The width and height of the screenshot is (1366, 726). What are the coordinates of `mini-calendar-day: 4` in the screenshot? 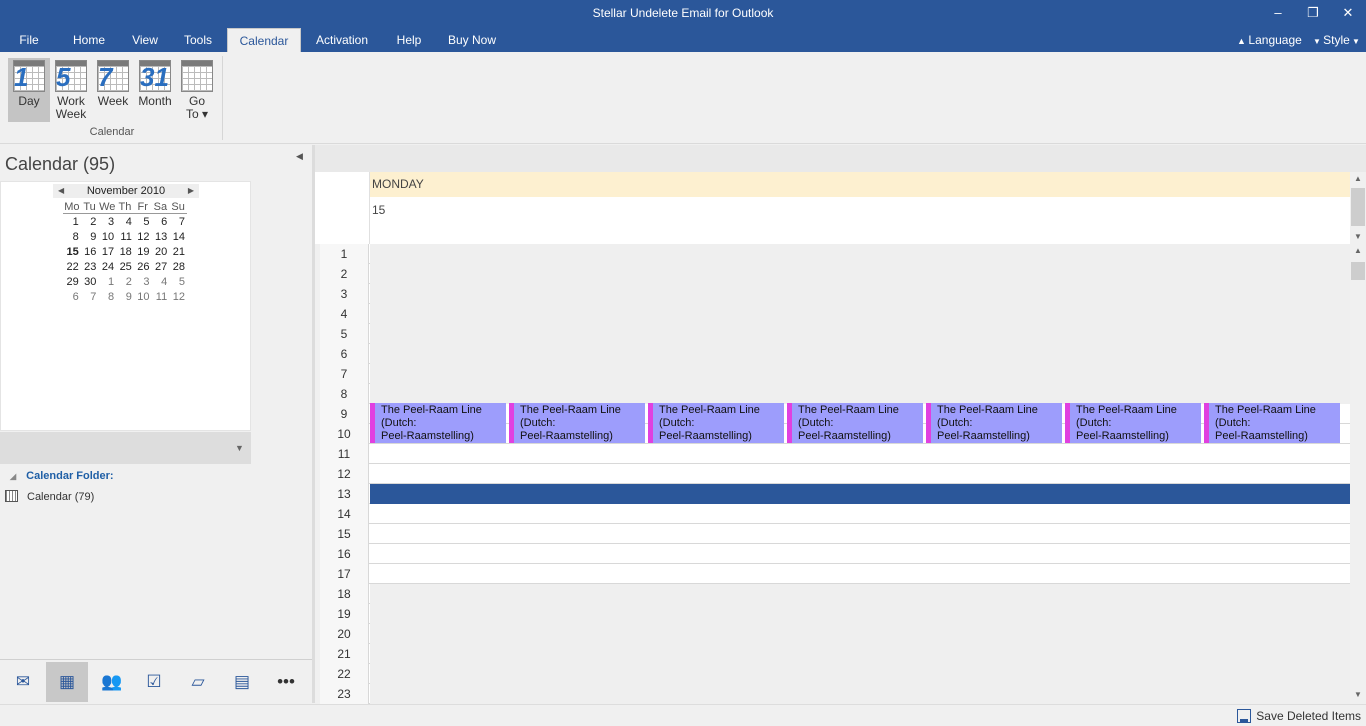 It's located at (125, 221).